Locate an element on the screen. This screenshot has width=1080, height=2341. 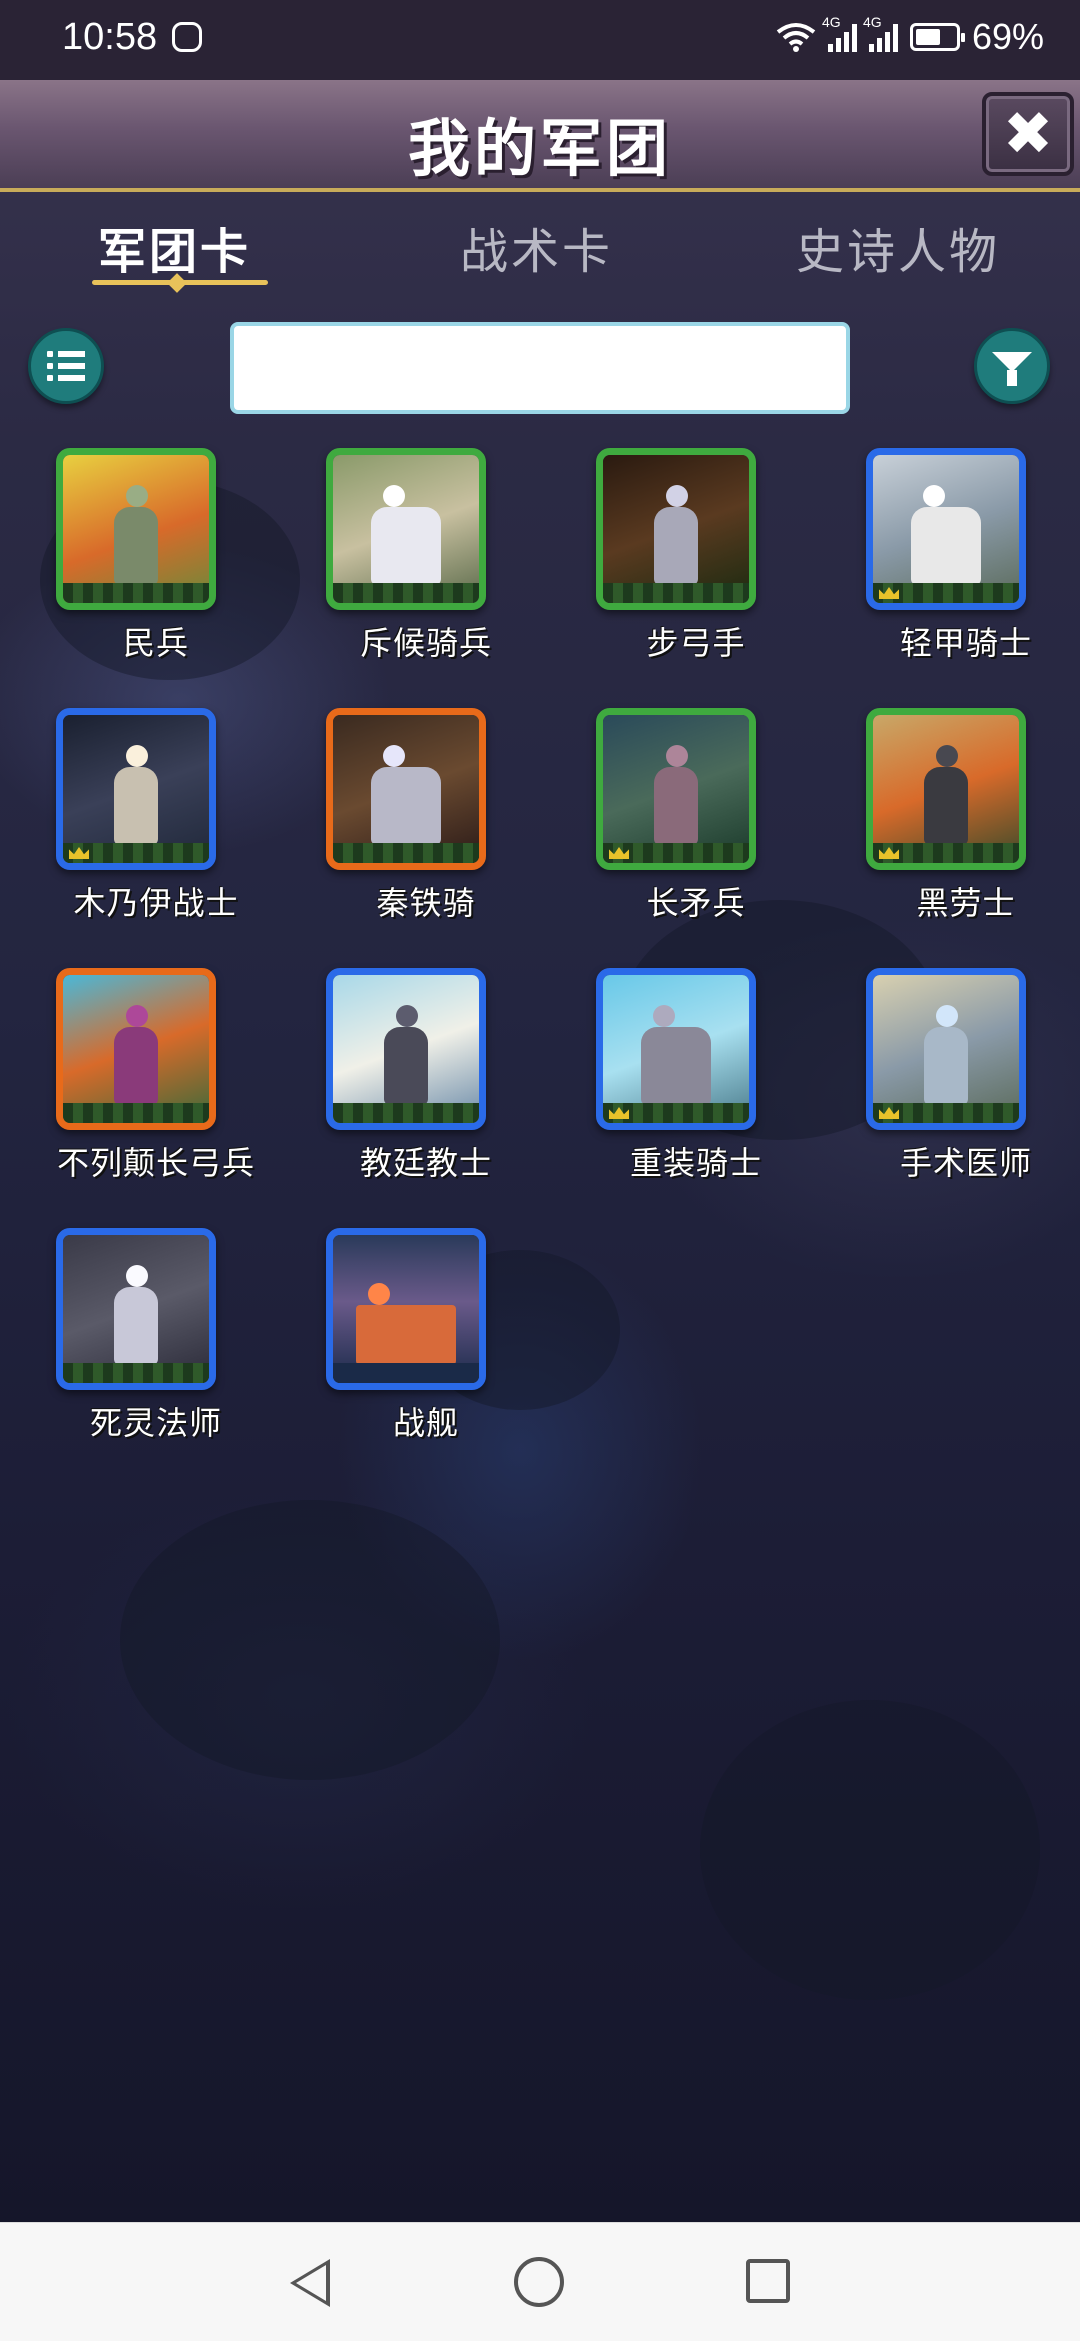
card-item: 斥候骑兵 is located at coordinates (393, 555).